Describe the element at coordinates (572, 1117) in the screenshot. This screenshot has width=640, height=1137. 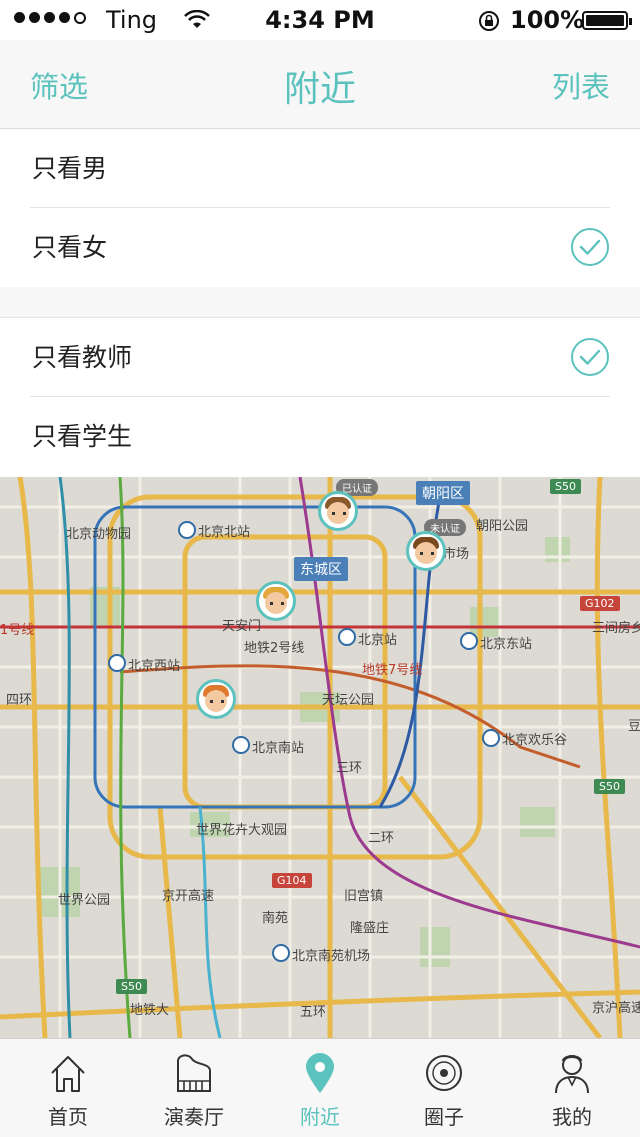
I see `tab-label: 我的` at that location.